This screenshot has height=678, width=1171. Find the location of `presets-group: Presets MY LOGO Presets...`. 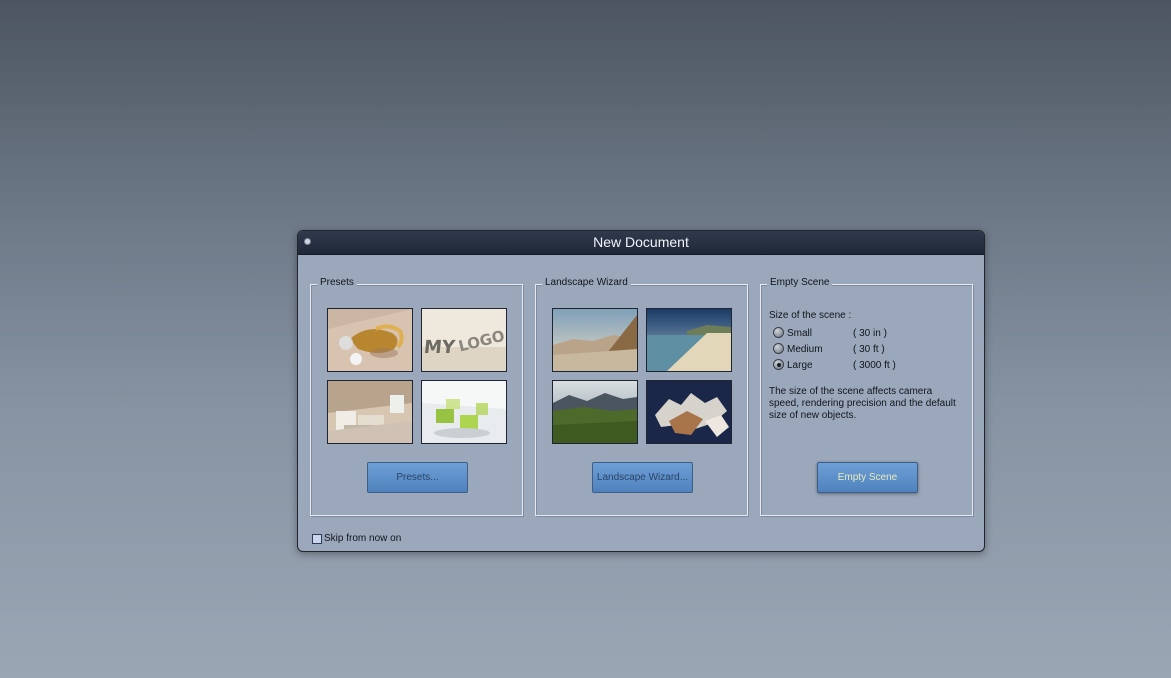

presets-group: Presets MY LOGO Presets... is located at coordinates (416, 396).